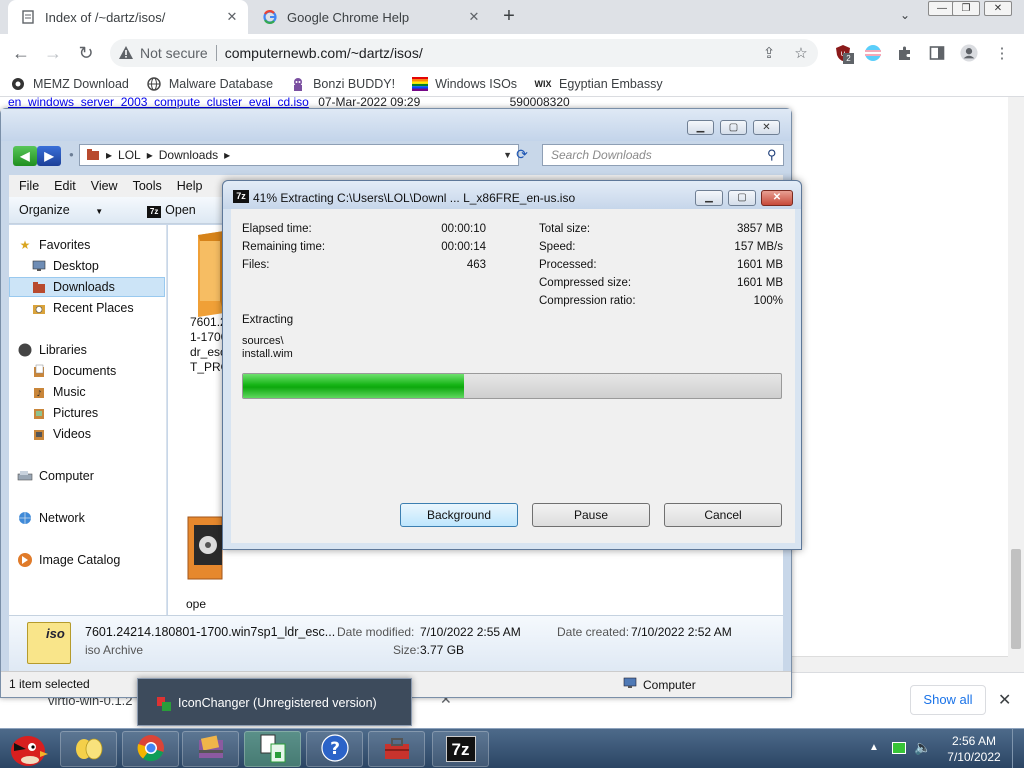  Describe the element at coordinates (188, 155) in the screenshot. I see `breadcrumb-downloads: Downloads` at that location.